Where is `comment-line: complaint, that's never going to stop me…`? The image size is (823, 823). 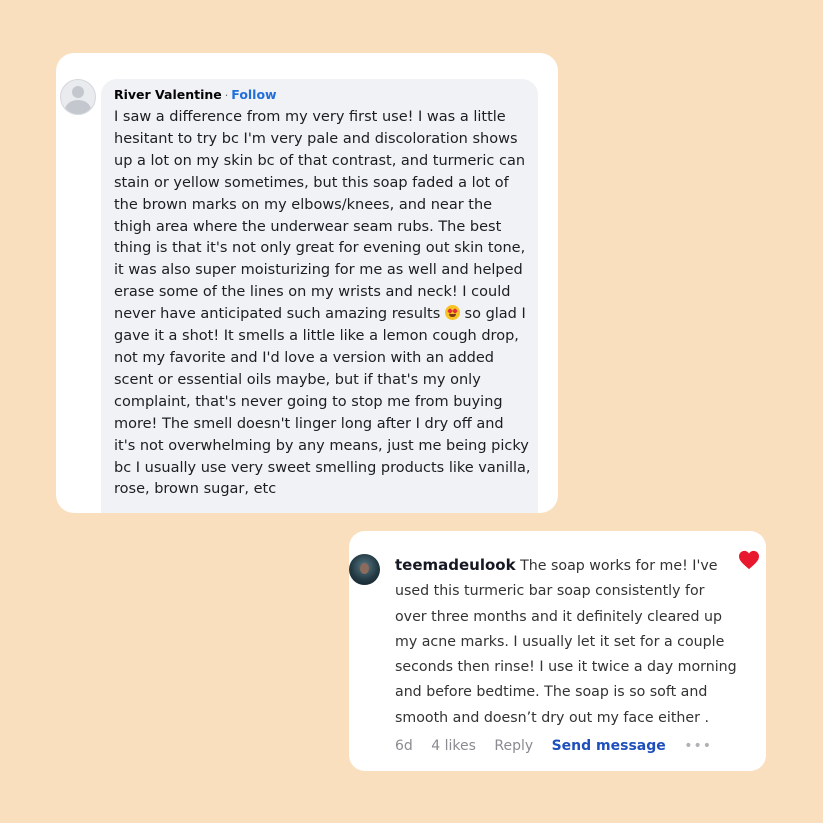 comment-line: complaint, that's never going to stop me… is located at coordinates (308, 401).